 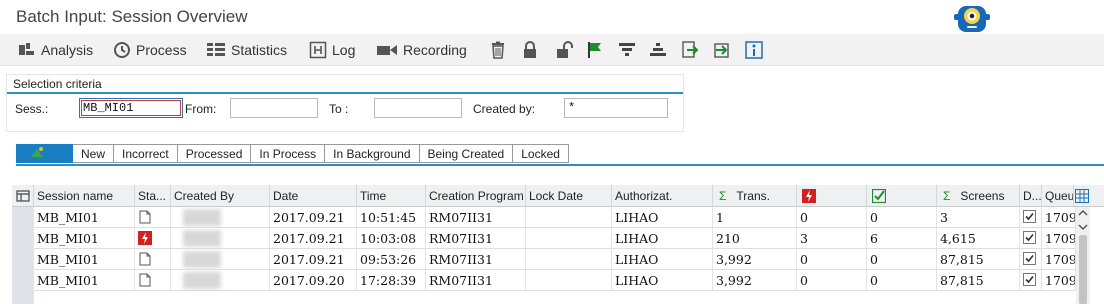 What do you see at coordinates (809, 196) in the screenshot?
I see `error-flash-icon` at bounding box center [809, 196].